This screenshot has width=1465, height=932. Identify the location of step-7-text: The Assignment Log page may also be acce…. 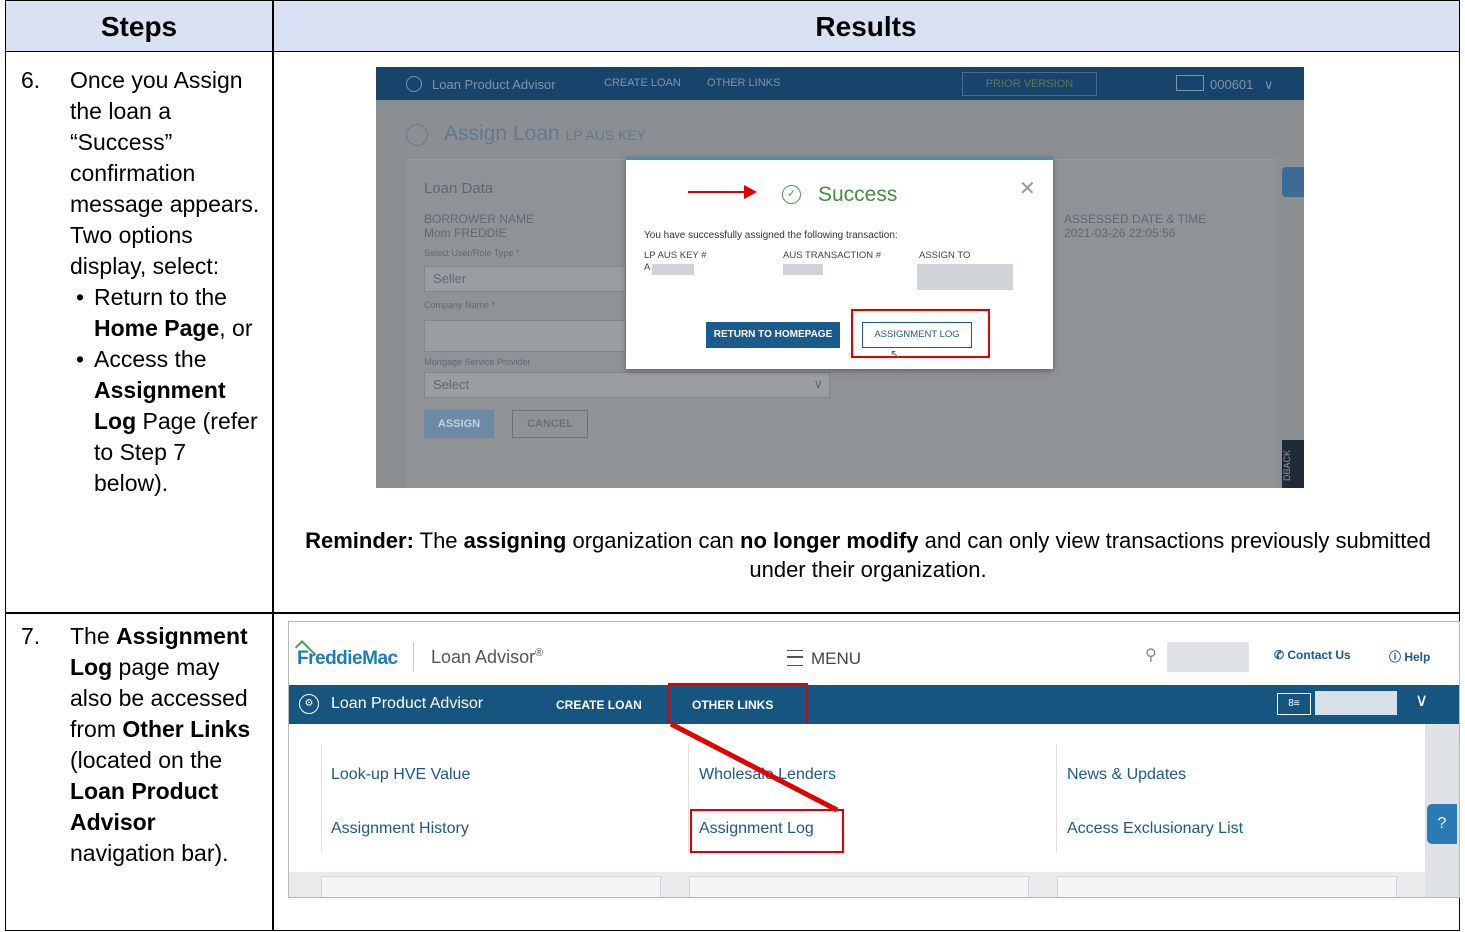
(160, 744).